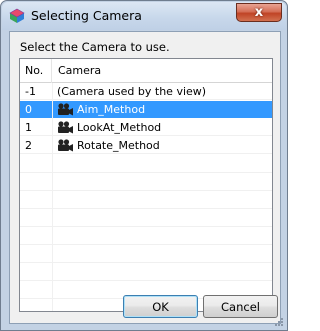 This screenshot has height=331, width=320. What do you see at coordinates (162, 71) in the screenshot?
I see `column-header-camera: Camera` at bounding box center [162, 71].